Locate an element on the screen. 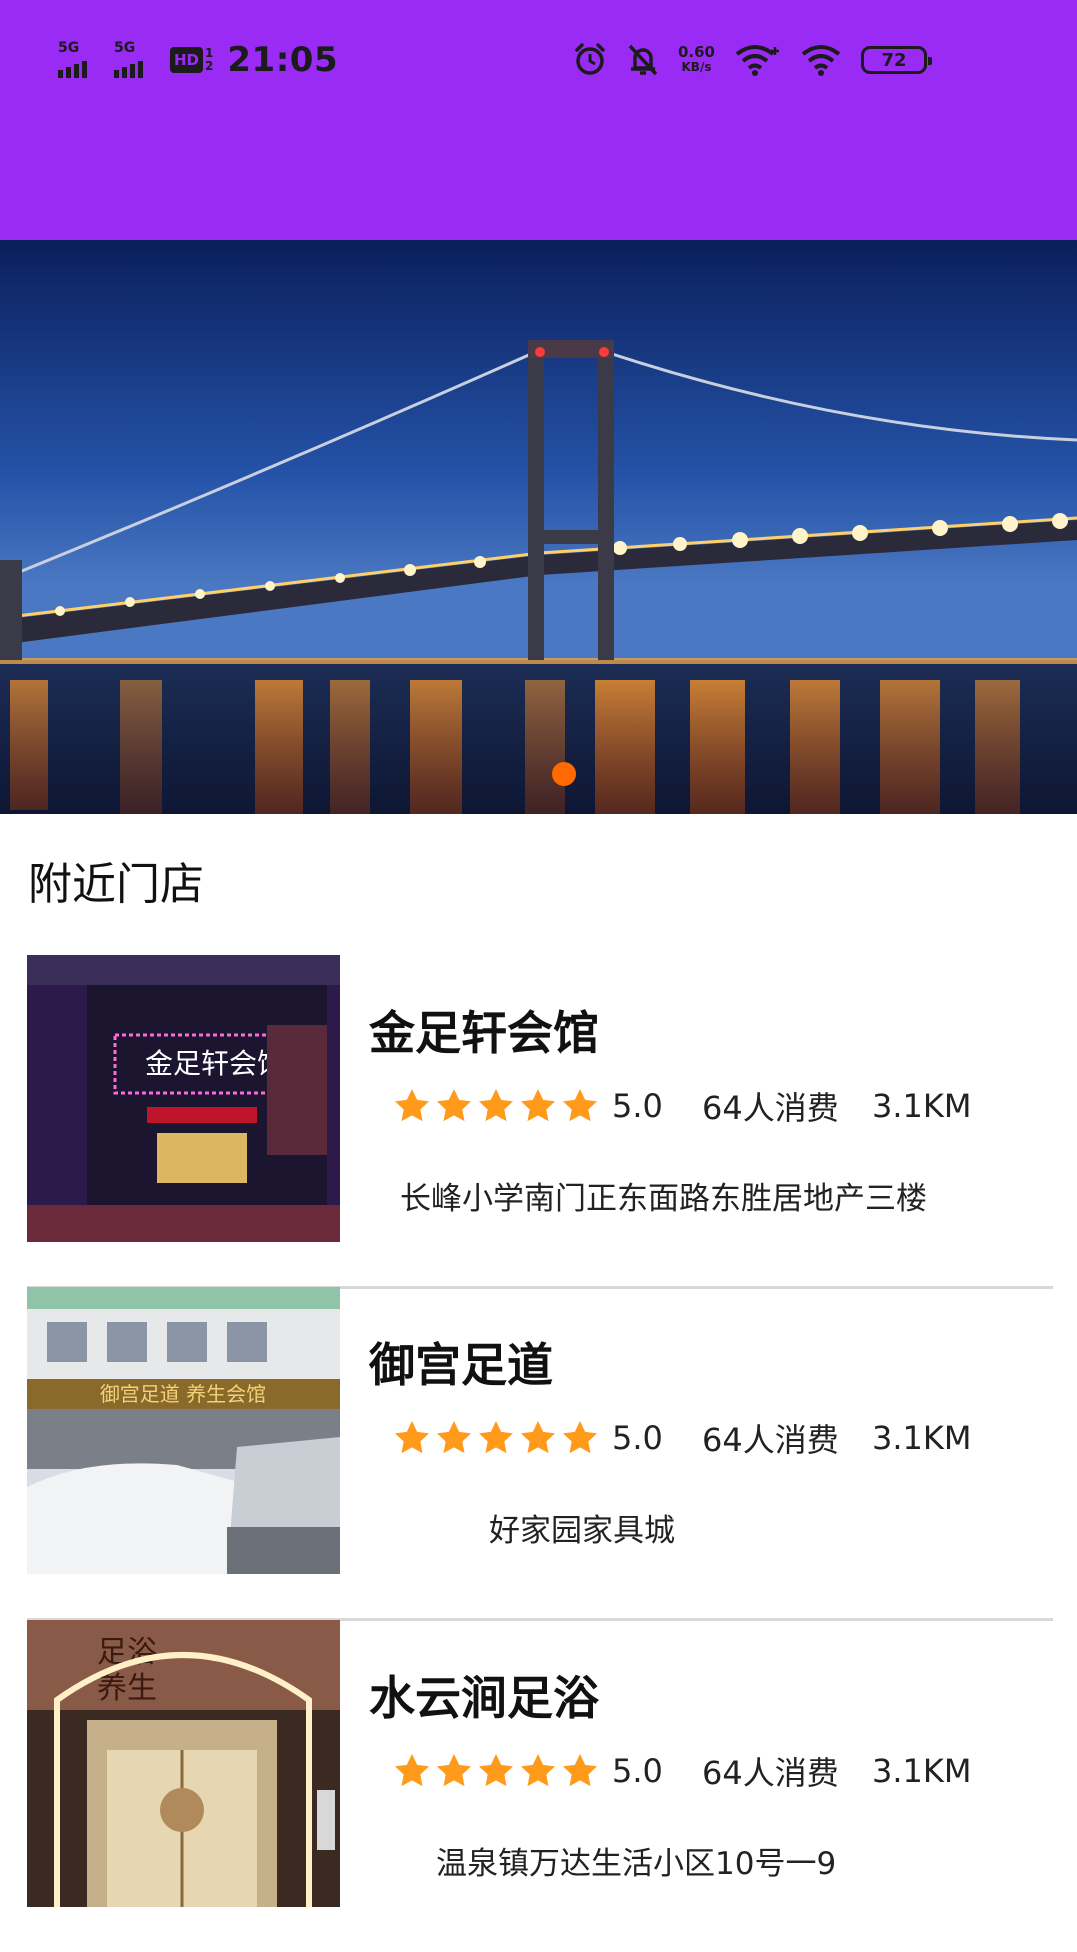 This screenshot has width=1077, height=1952. alarm-icon is located at coordinates (590, 59).